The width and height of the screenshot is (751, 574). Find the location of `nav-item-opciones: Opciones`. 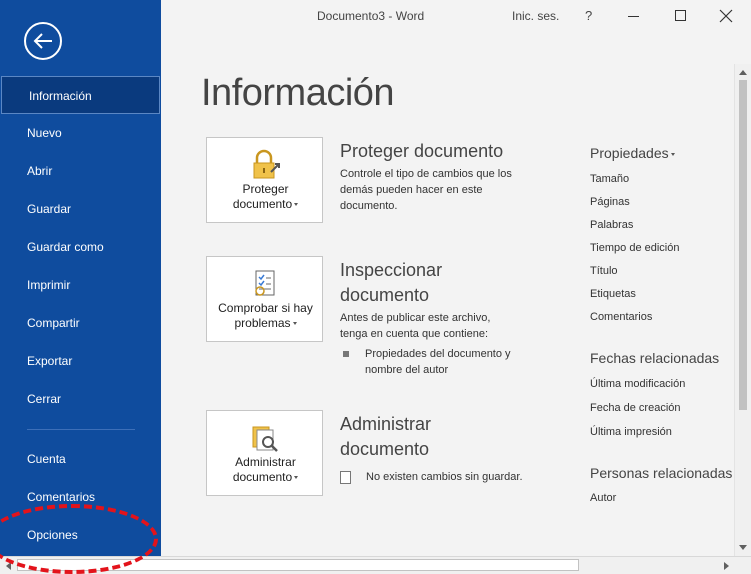

nav-item-opciones: Opciones is located at coordinates (80, 535).